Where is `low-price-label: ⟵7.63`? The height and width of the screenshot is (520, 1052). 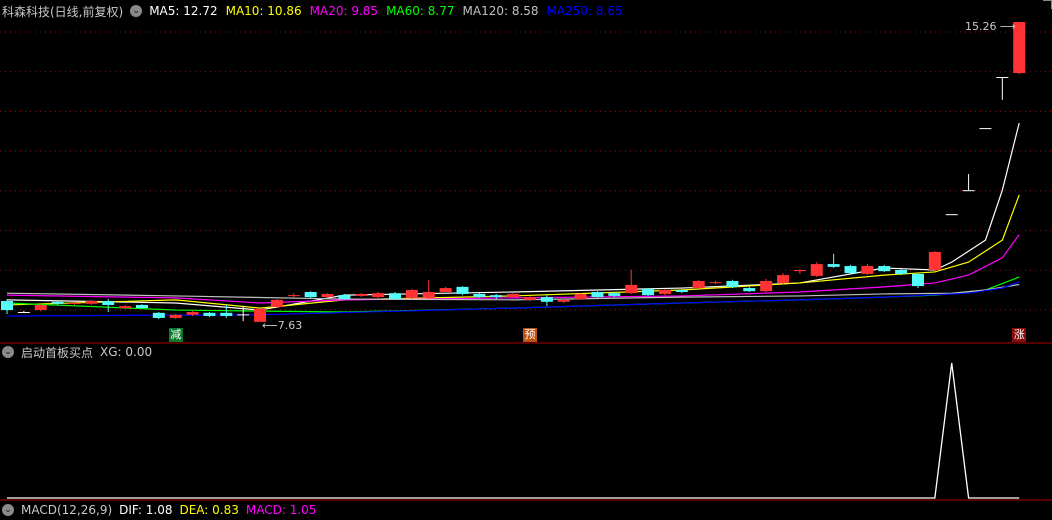 low-price-label: ⟵7.63 is located at coordinates (282, 325).